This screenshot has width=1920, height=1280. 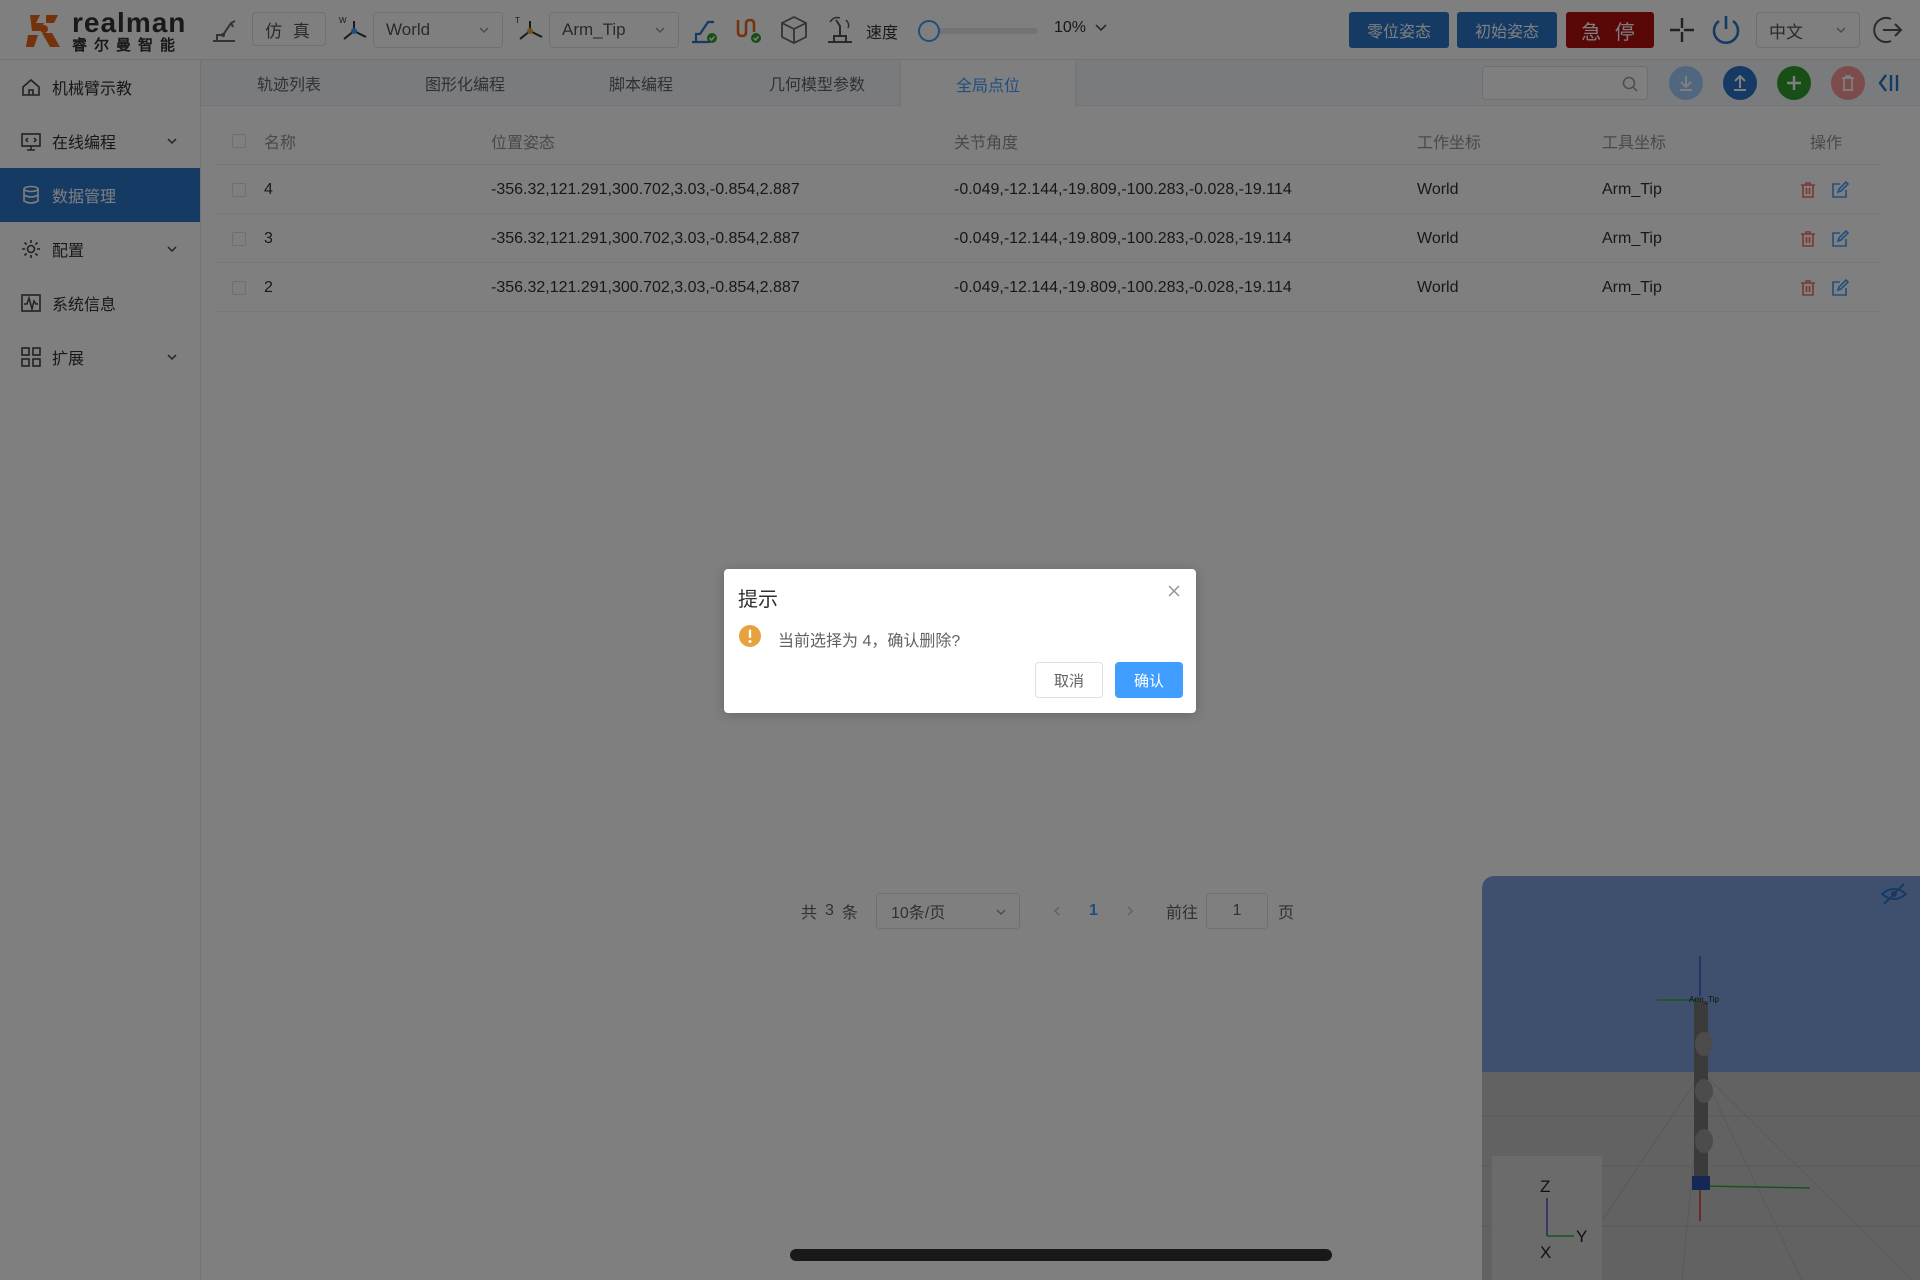 What do you see at coordinates (758, 600) in the screenshot?
I see `dialog-title: 提示` at bounding box center [758, 600].